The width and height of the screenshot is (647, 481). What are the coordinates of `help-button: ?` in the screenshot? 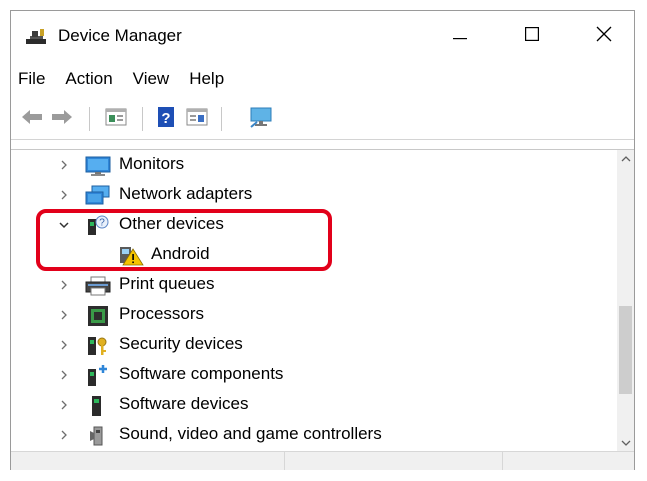 It's located at (166, 119).